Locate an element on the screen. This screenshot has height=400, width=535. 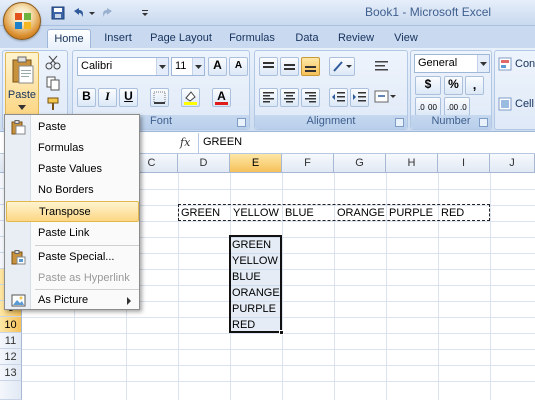
bold-button: B is located at coordinates (86, 97).